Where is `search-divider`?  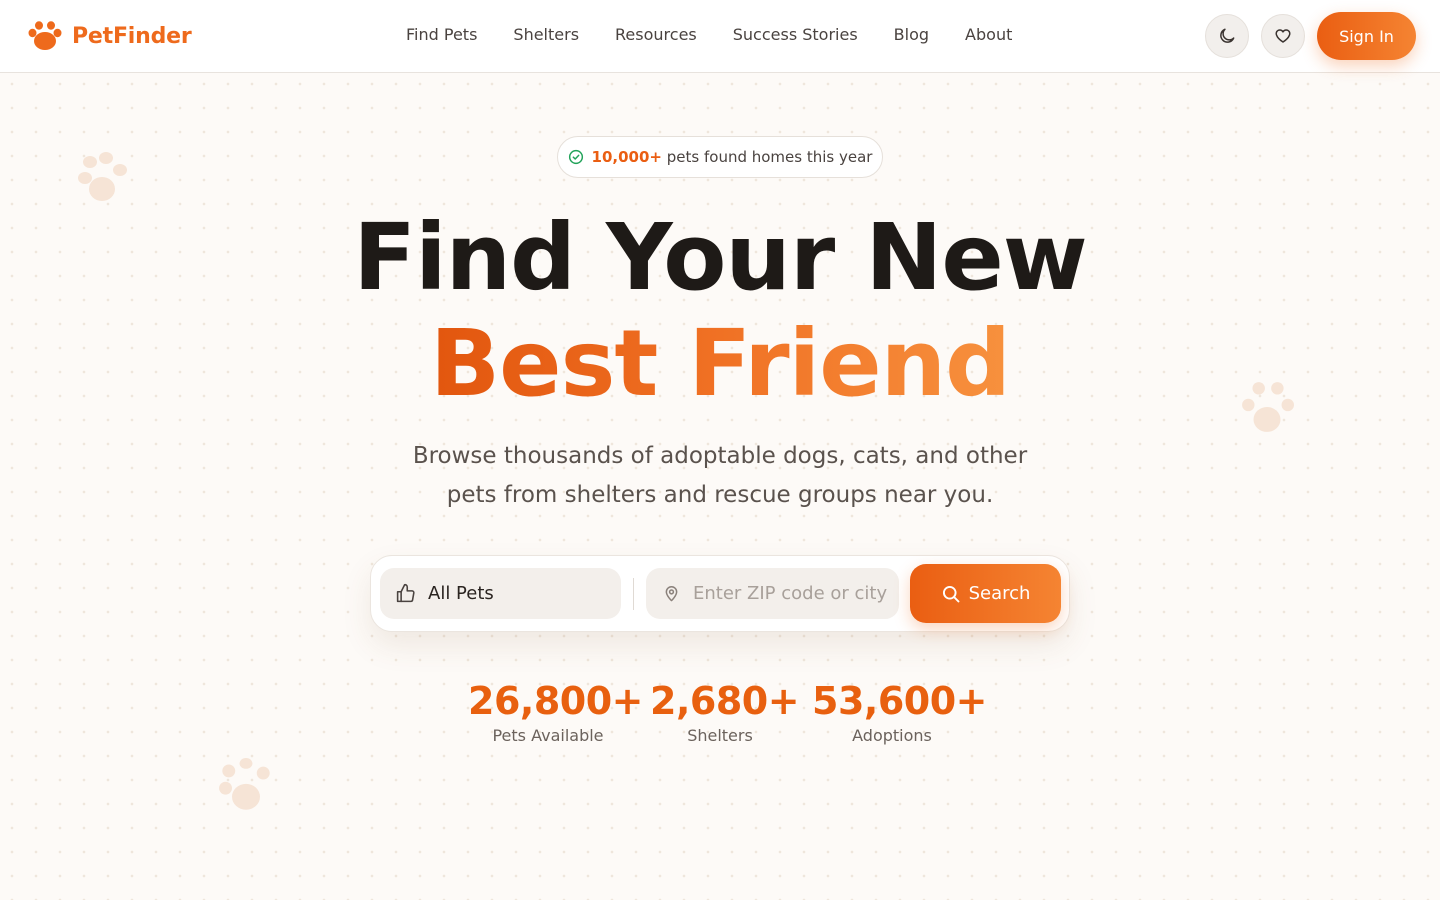
search-divider is located at coordinates (633, 594).